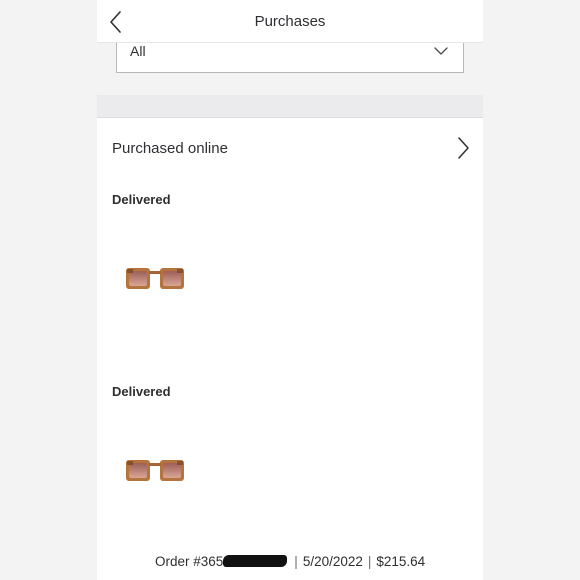  I want to click on top-bar: Purchases, so click(290, 21).